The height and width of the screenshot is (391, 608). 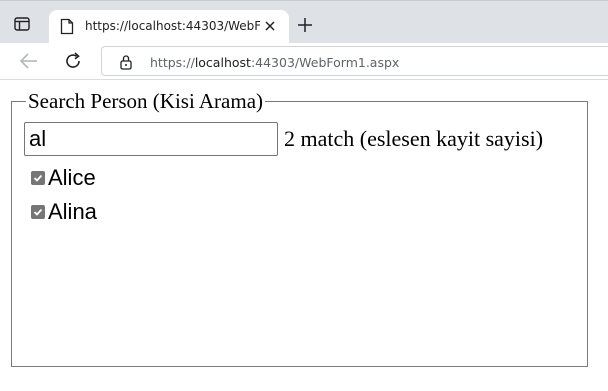 What do you see at coordinates (72, 211) in the screenshot?
I see `result-label: Alina` at bounding box center [72, 211].